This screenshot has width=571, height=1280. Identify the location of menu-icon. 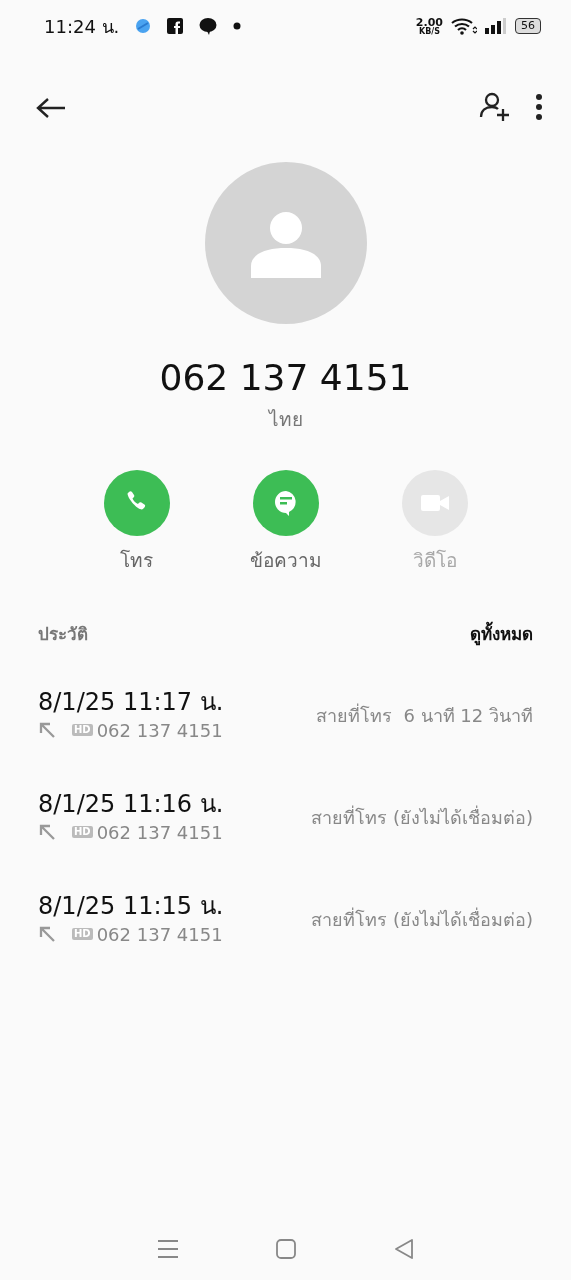
(167, 1248).